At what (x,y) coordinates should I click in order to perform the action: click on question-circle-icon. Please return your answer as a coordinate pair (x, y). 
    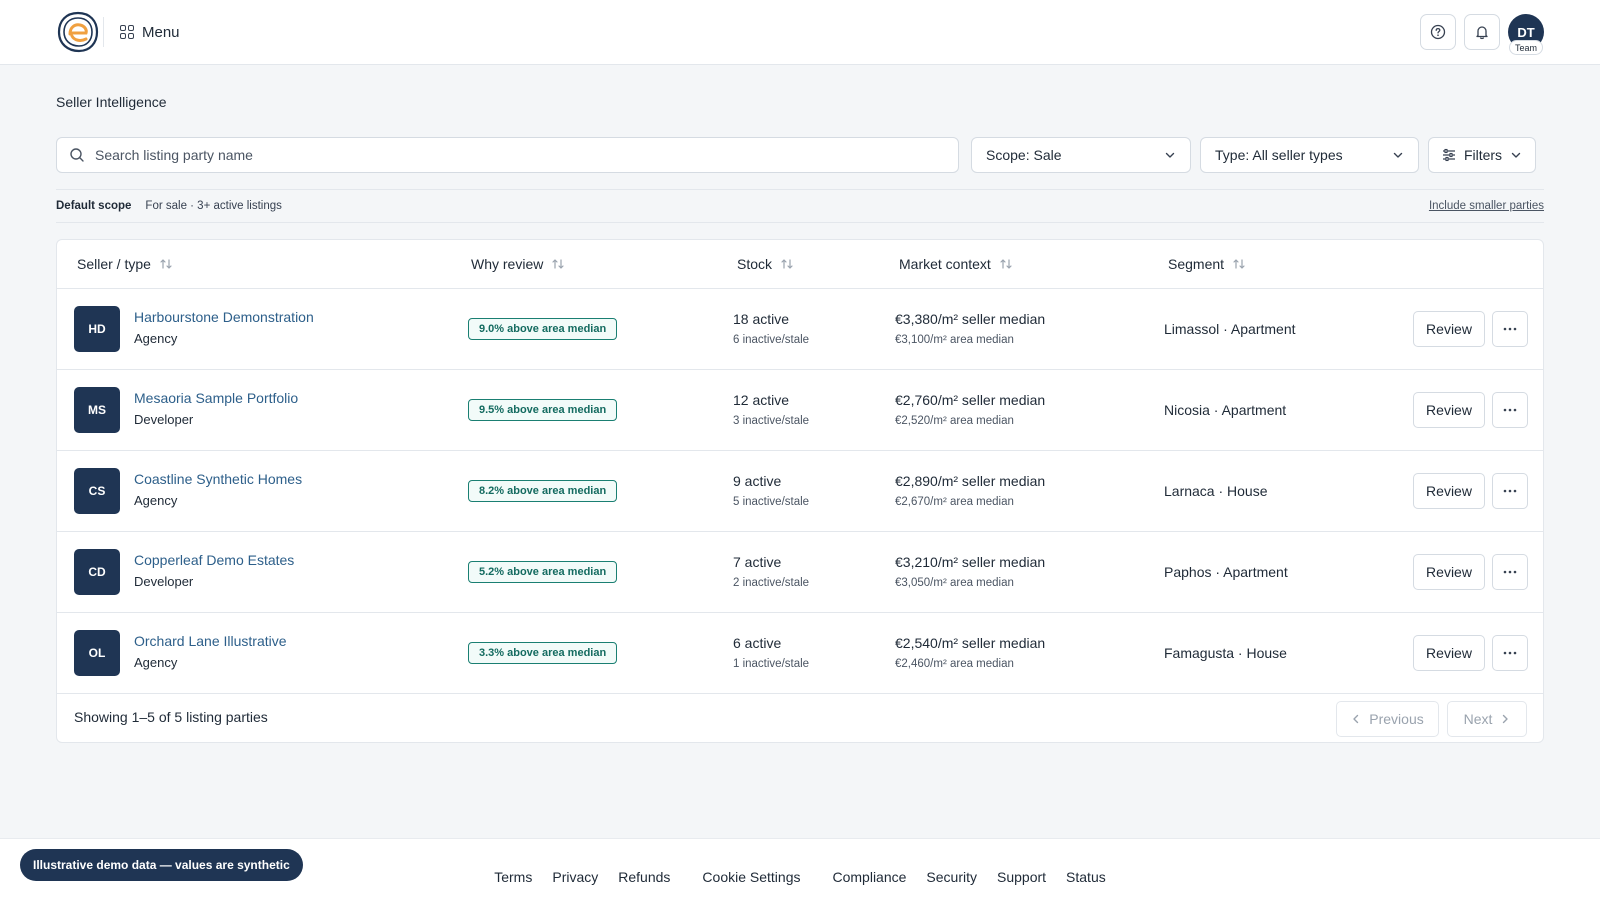
    Looking at the image, I should click on (1438, 32).